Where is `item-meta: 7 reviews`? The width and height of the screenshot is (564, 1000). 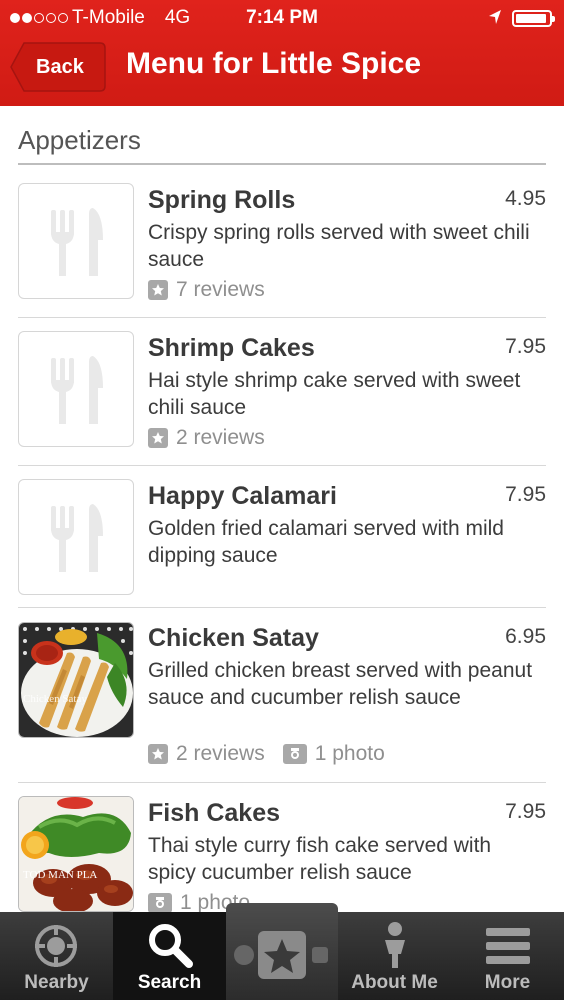 item-meta: 7 reviews is located at coordinates (206, 290).